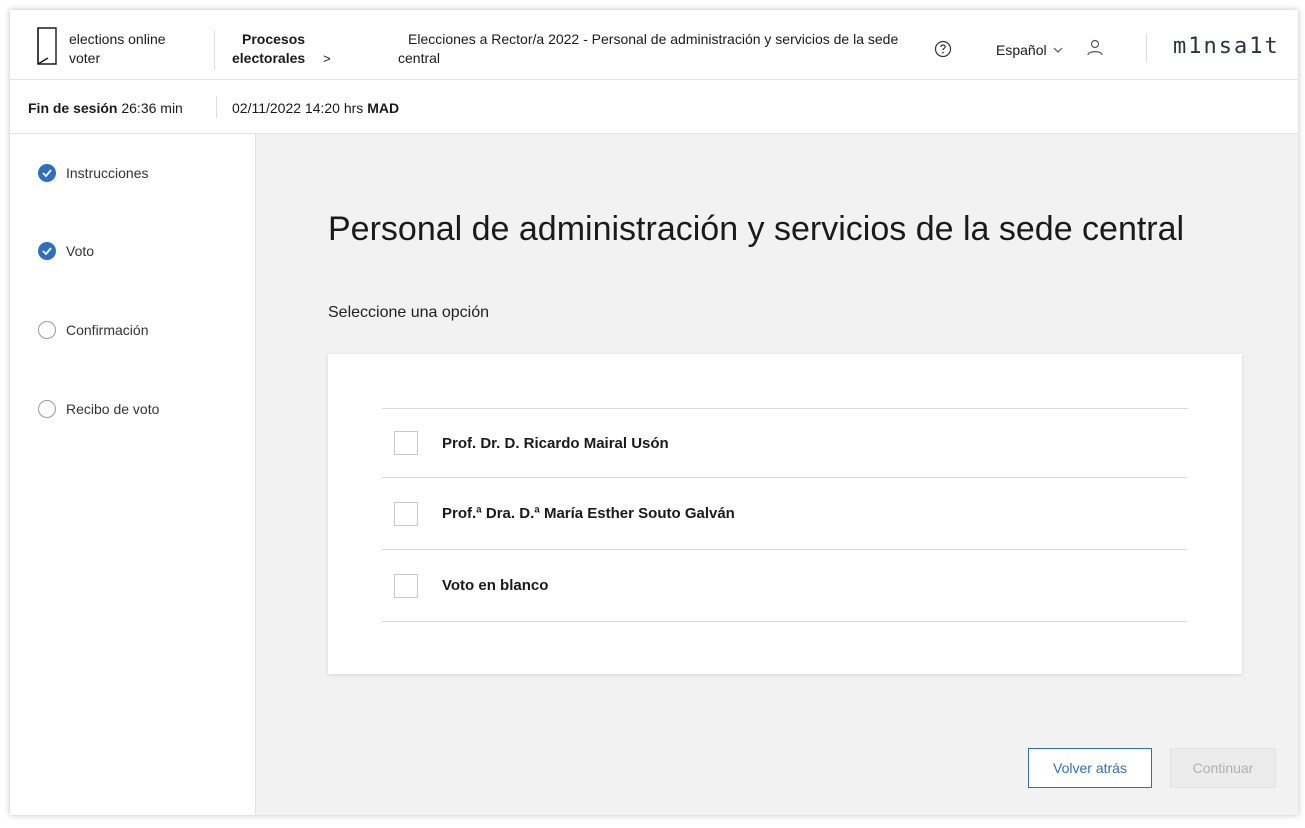 Image resolution: width=1305 pixels, height=828 pixels. Describe the element at coordinates (1021, 50) in the screenshot. I see `language-label: Español` at that location.